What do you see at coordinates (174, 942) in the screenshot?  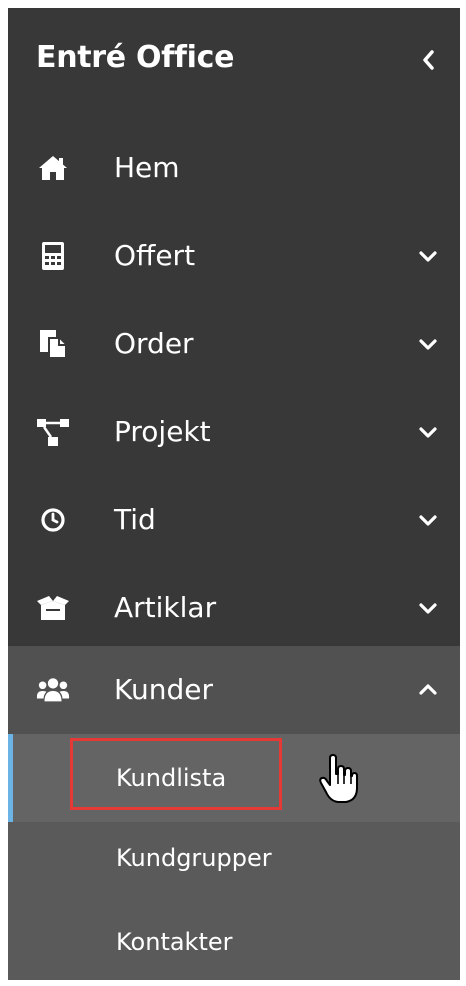 I see `submenu-item-label: Kontakter` at bounding box center [174, 942].